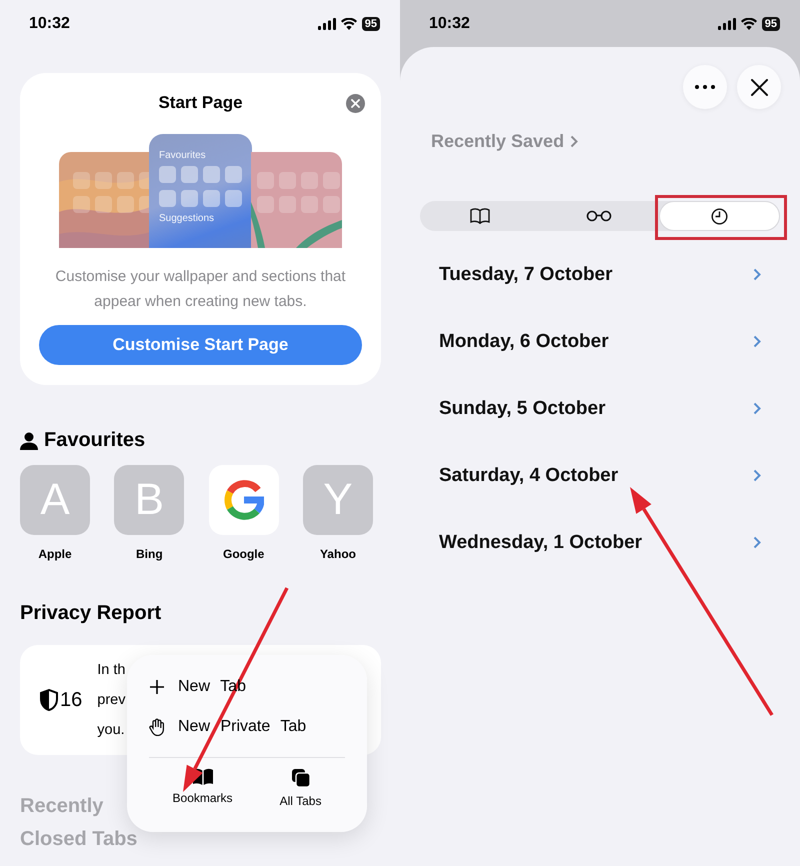 The height and width of the screenshot is (866, 800). What do you see at coordinates (480, 216) in the screenshot?
I see `book-icon` at bounding box center [480, 216].